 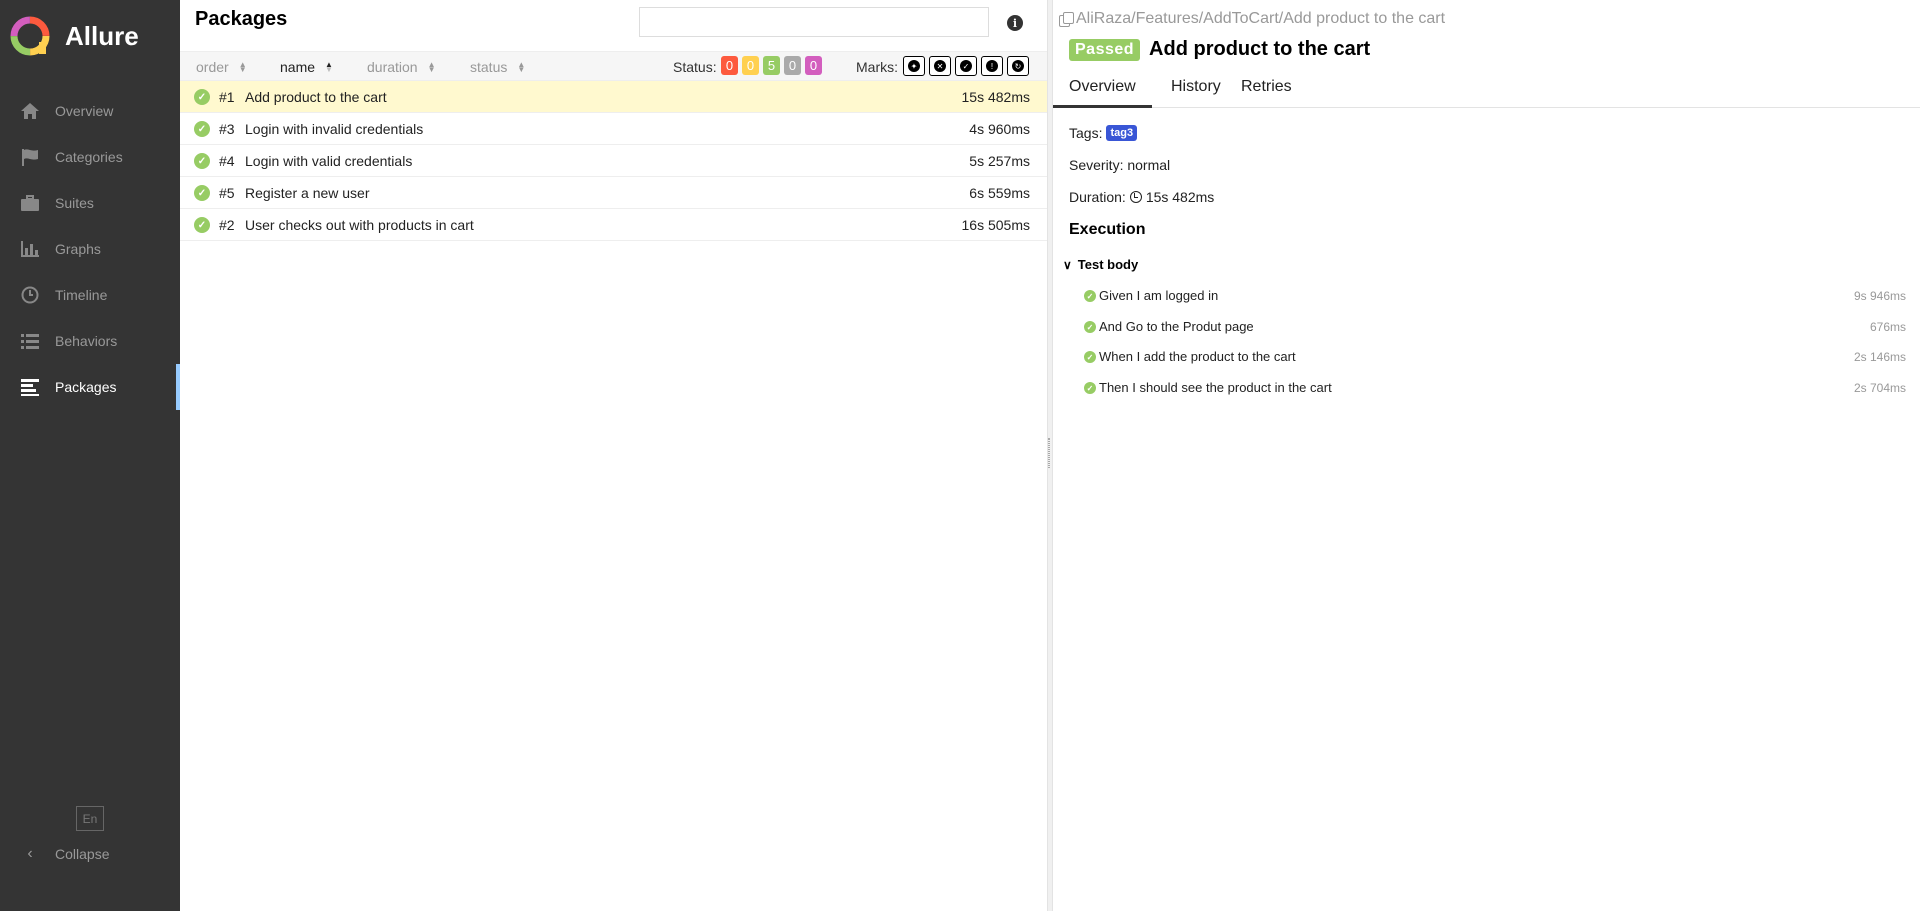 I want to click on sidebar-item-suites: Suites, so click(x=90, y=203).